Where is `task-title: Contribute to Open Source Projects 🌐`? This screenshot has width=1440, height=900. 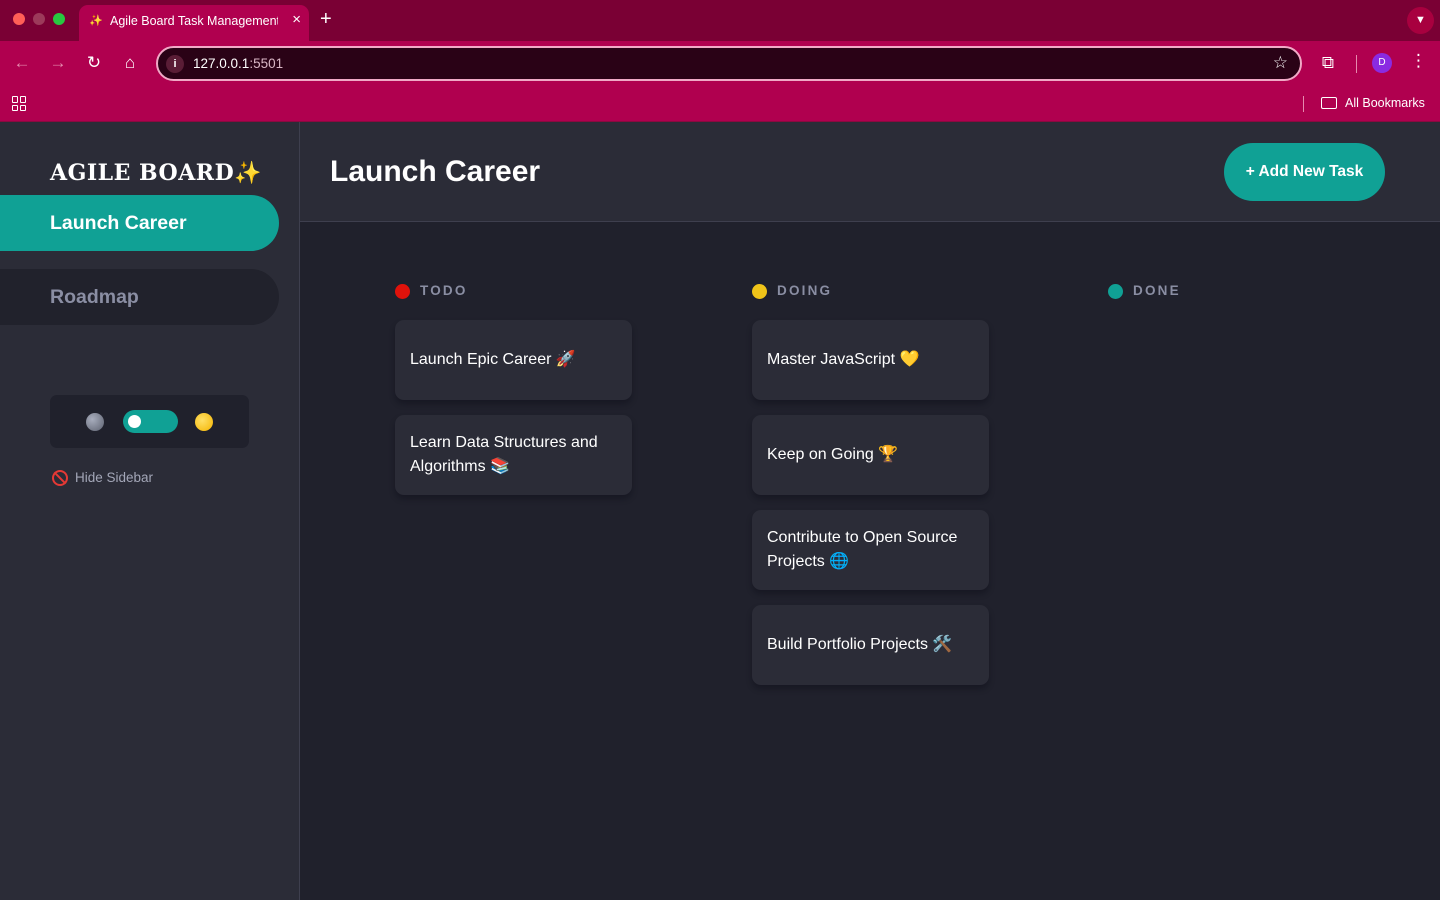
task-title: Contribute to Open Source Projects 🌐 is located at coordinates (862, 549).